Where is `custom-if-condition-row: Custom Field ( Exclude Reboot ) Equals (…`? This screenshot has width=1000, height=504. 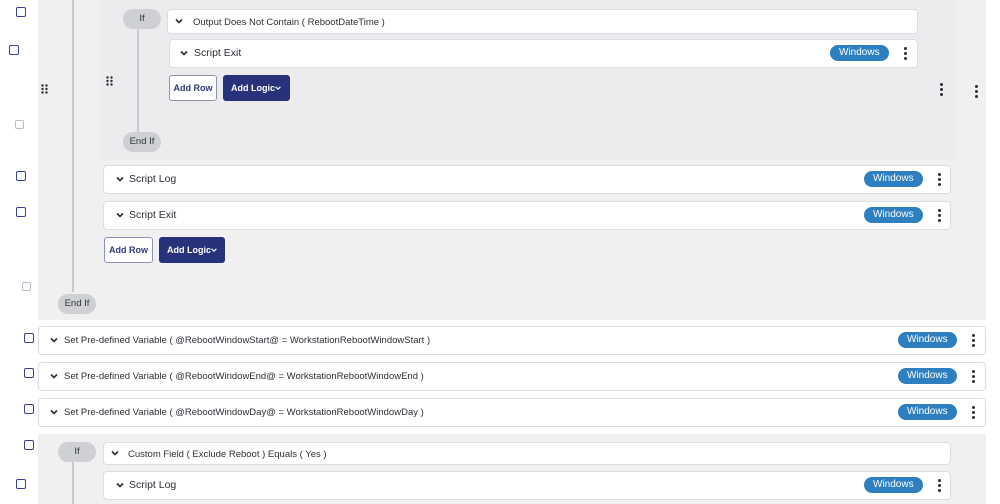 custom-if-condition-row: Custom Field ( Exclude Reboot ) Equals (… is located at coordinates (527, 453).